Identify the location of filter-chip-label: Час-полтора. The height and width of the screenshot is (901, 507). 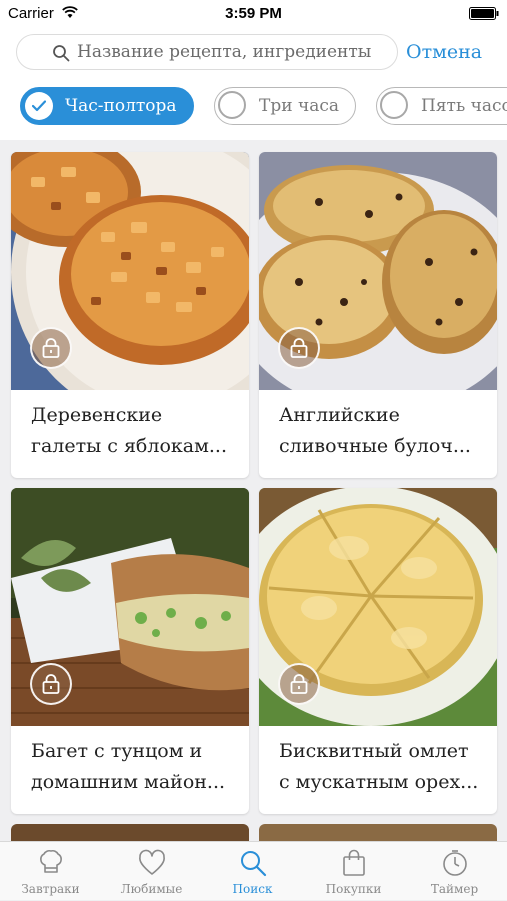
(121, 106).